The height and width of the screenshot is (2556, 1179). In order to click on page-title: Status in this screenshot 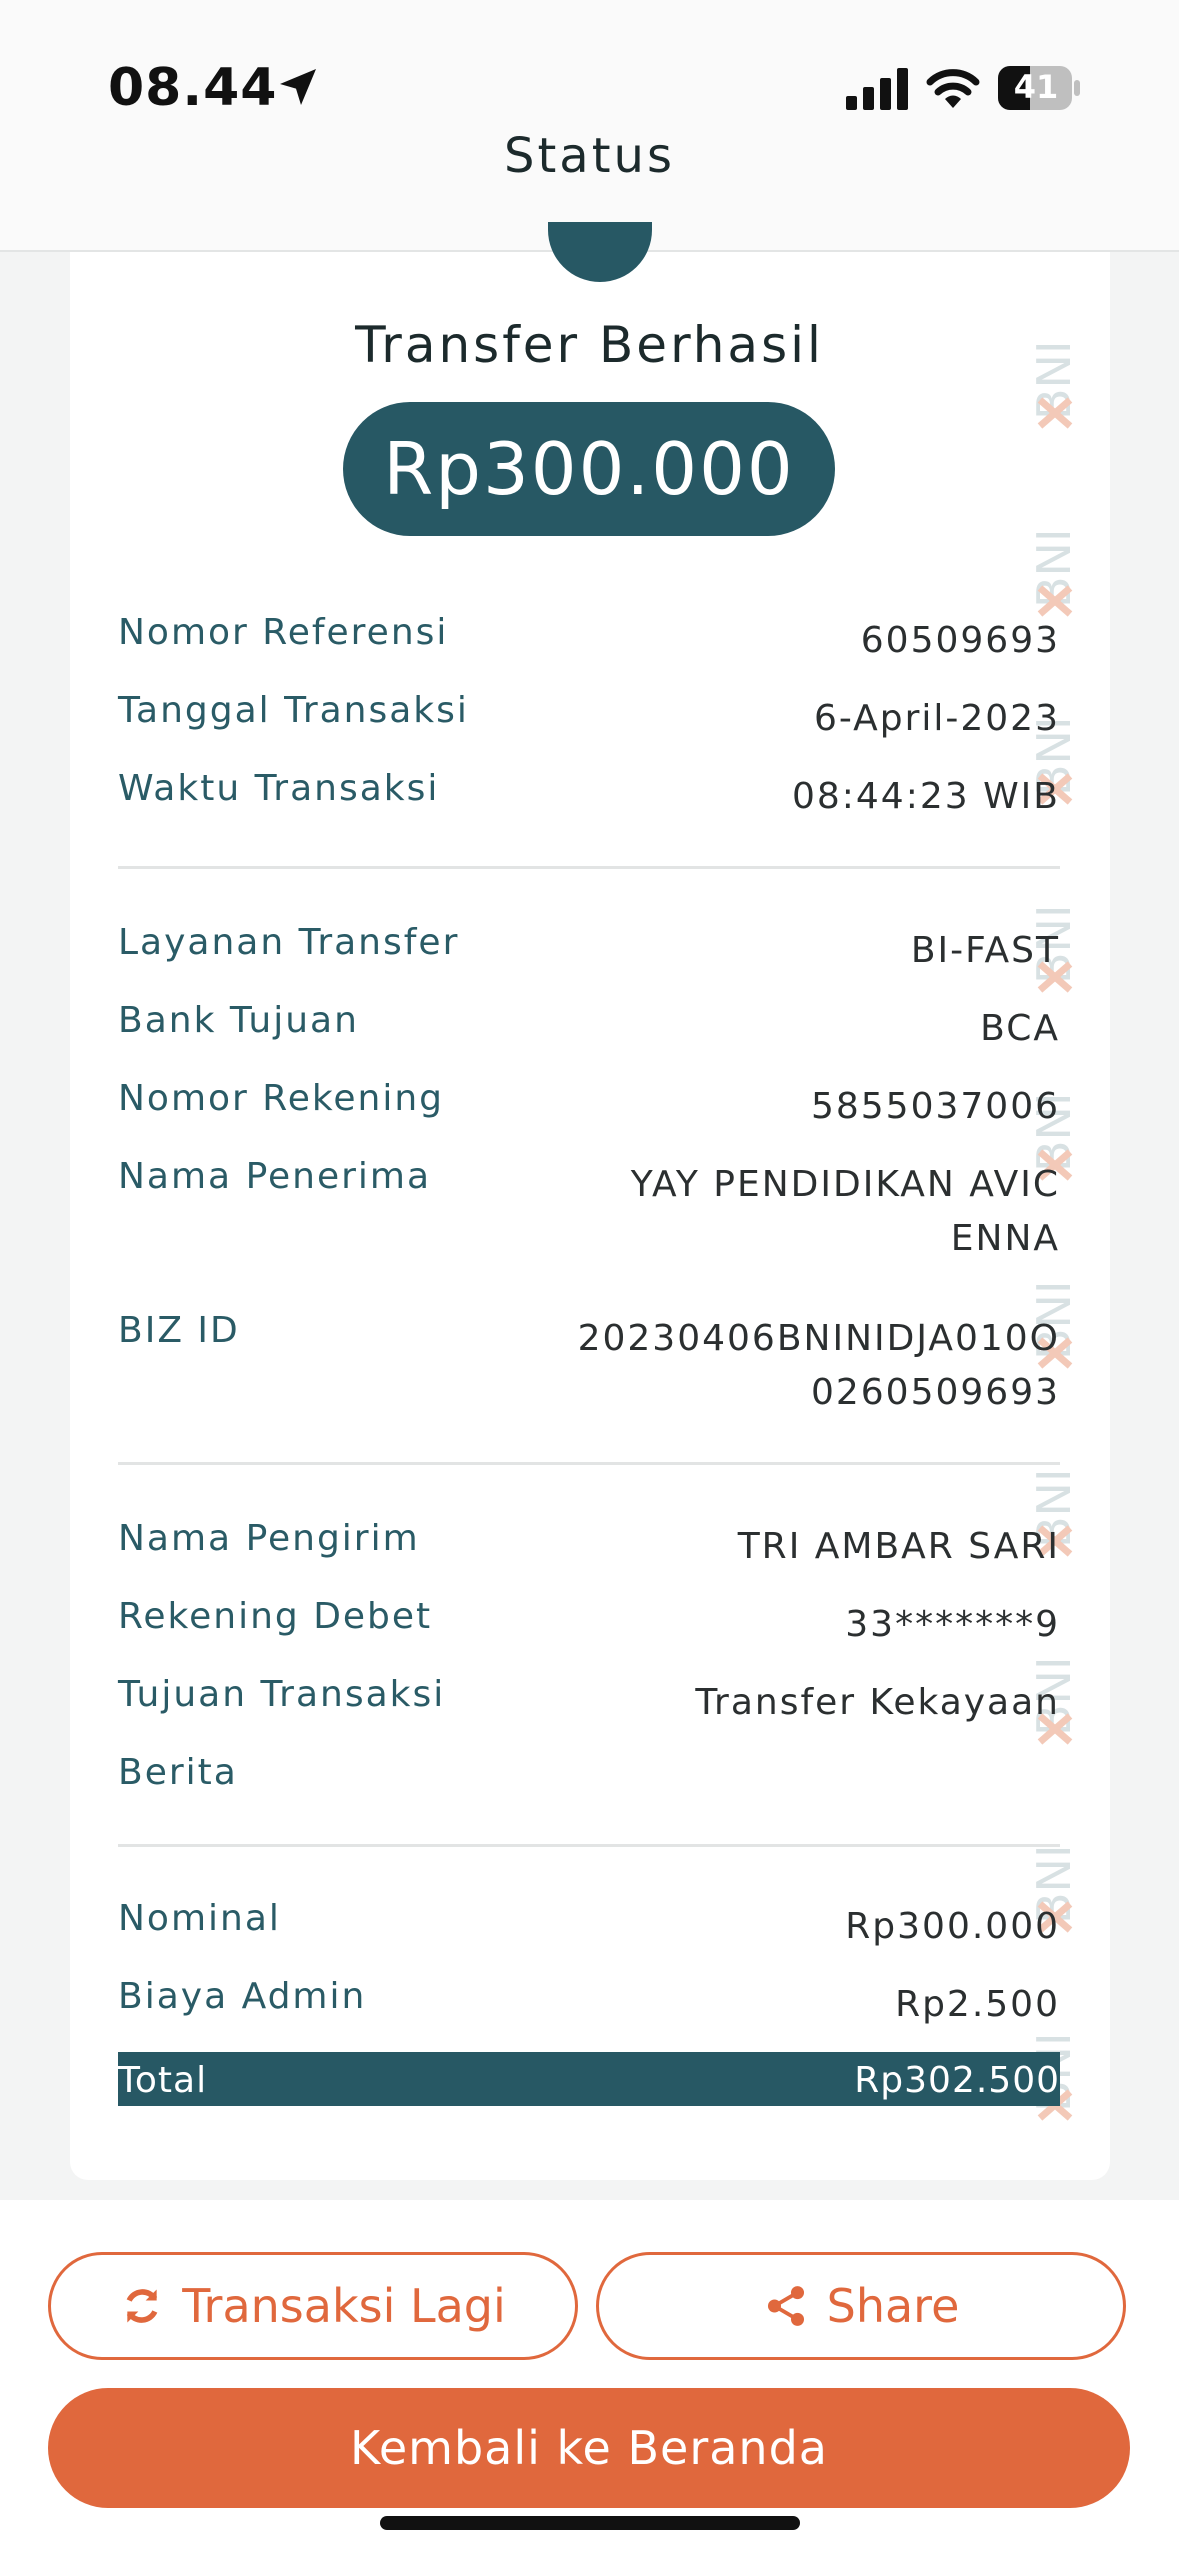, I will do `click(589, 156)`.